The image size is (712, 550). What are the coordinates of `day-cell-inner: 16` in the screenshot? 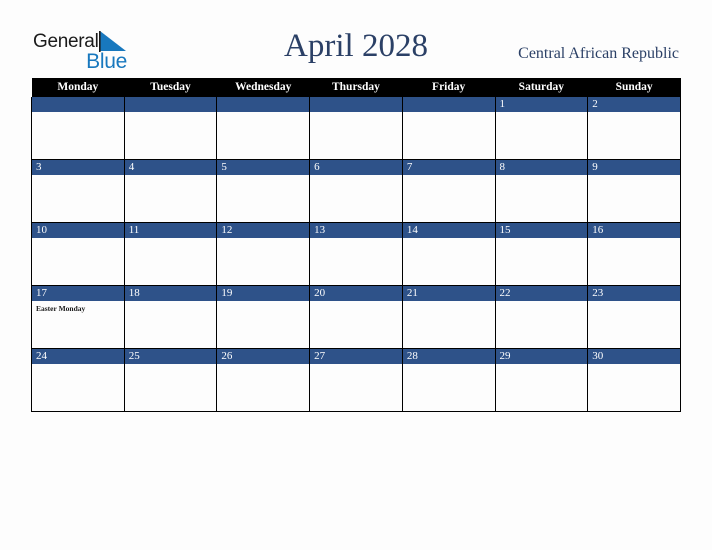 It's located at (634, 254).